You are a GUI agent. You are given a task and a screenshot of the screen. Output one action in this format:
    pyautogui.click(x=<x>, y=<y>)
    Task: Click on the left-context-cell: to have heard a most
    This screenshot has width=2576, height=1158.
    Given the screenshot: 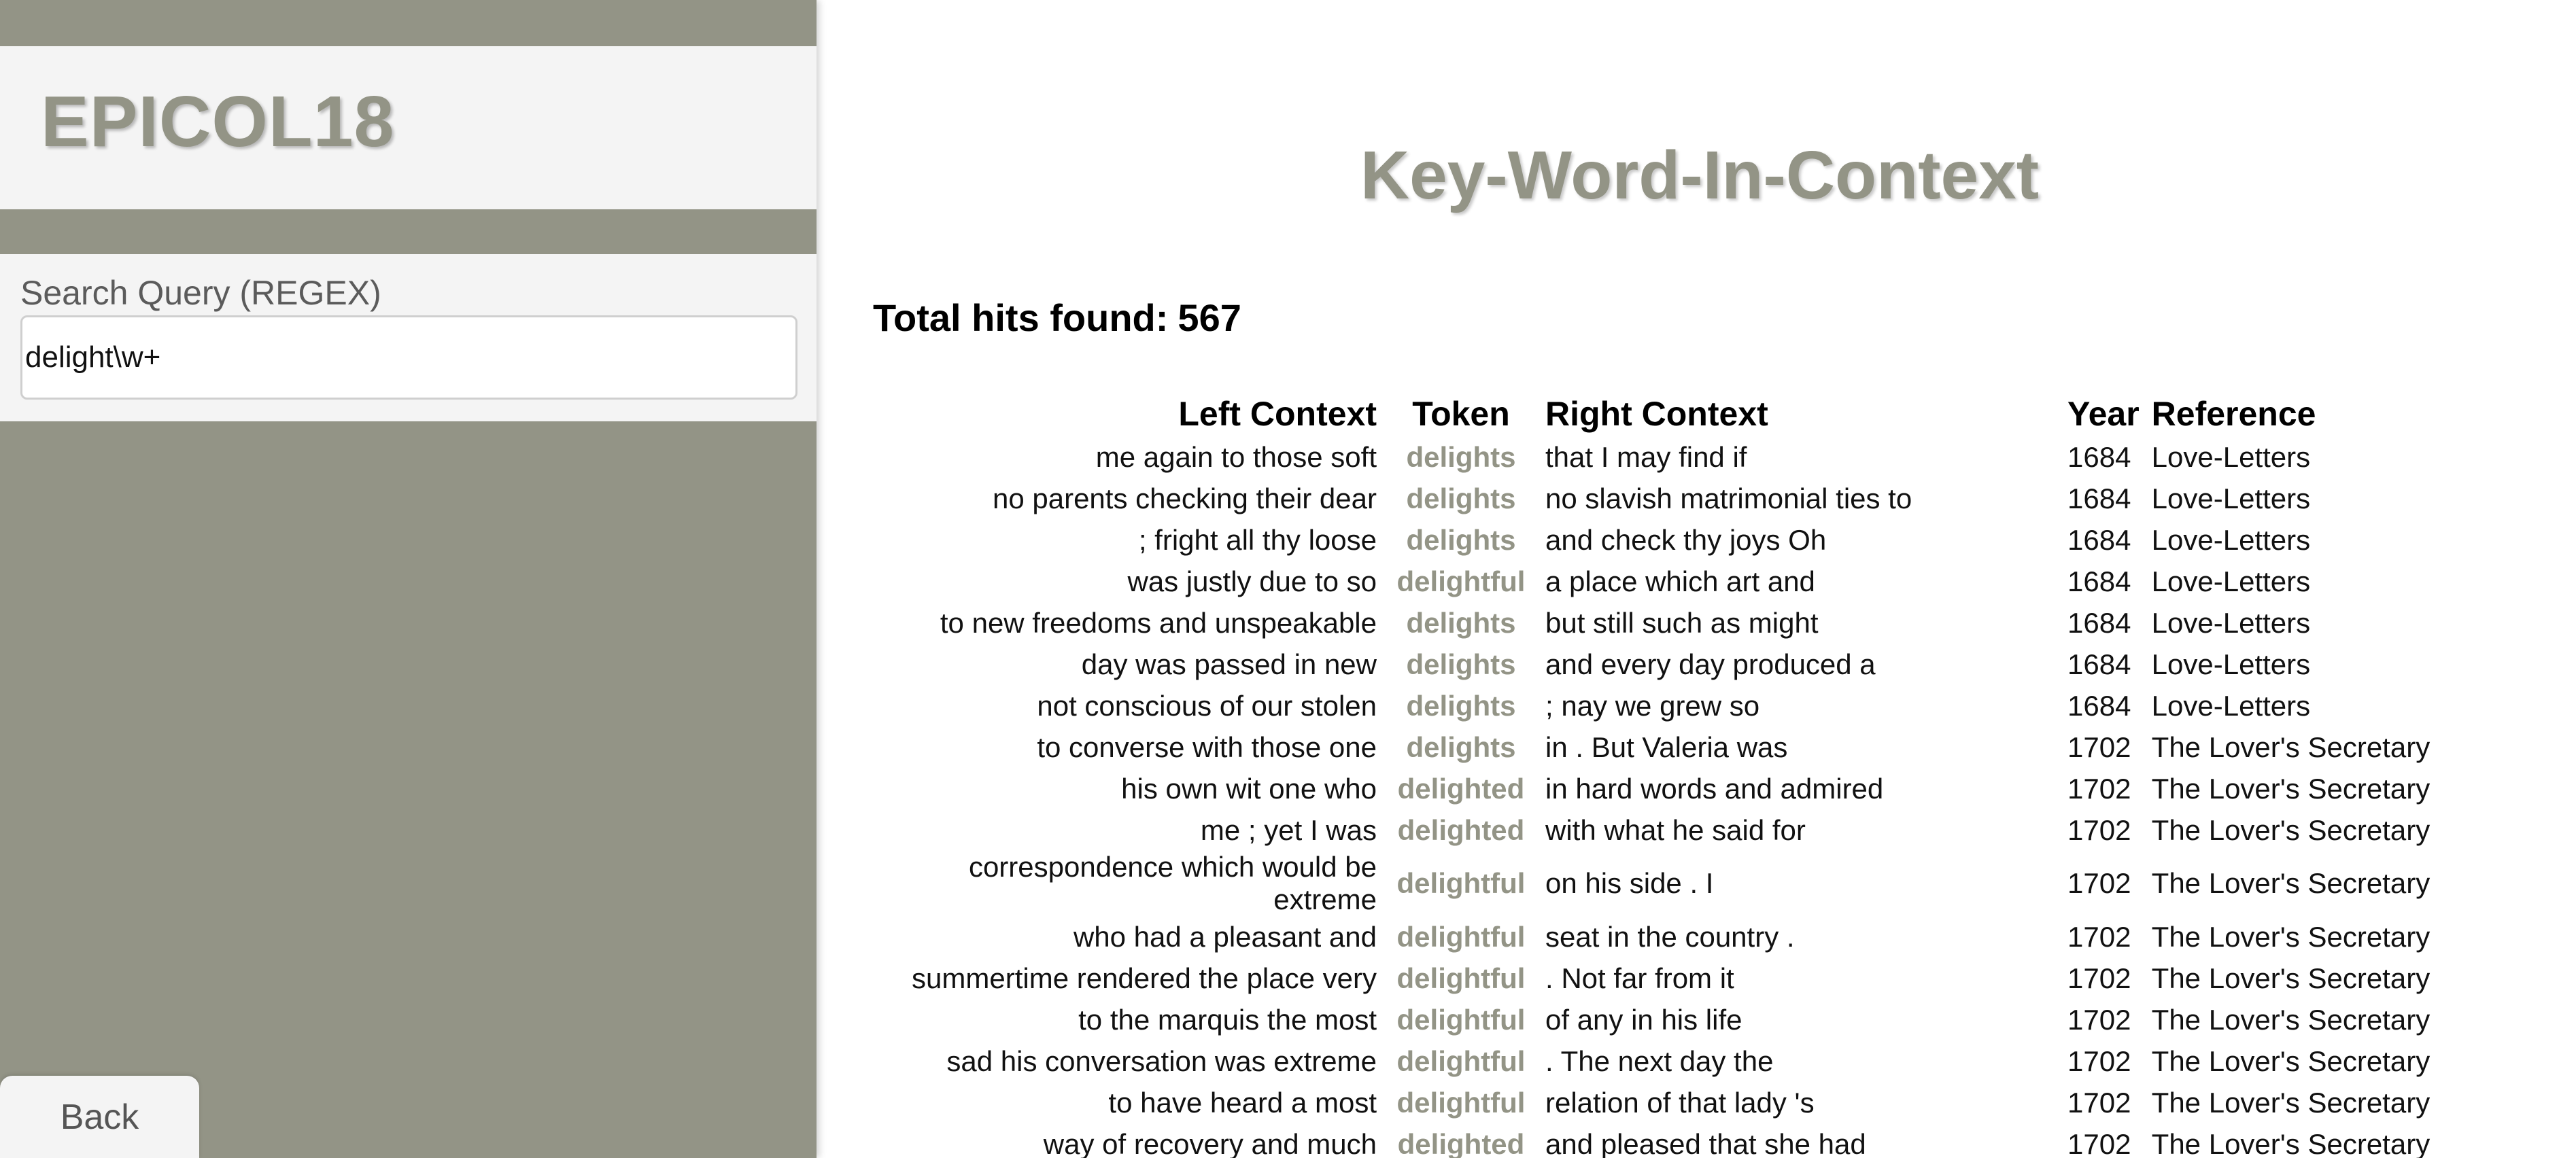 What is the action you would take?
    pyautogui.click(x=1242, y=1102)
    